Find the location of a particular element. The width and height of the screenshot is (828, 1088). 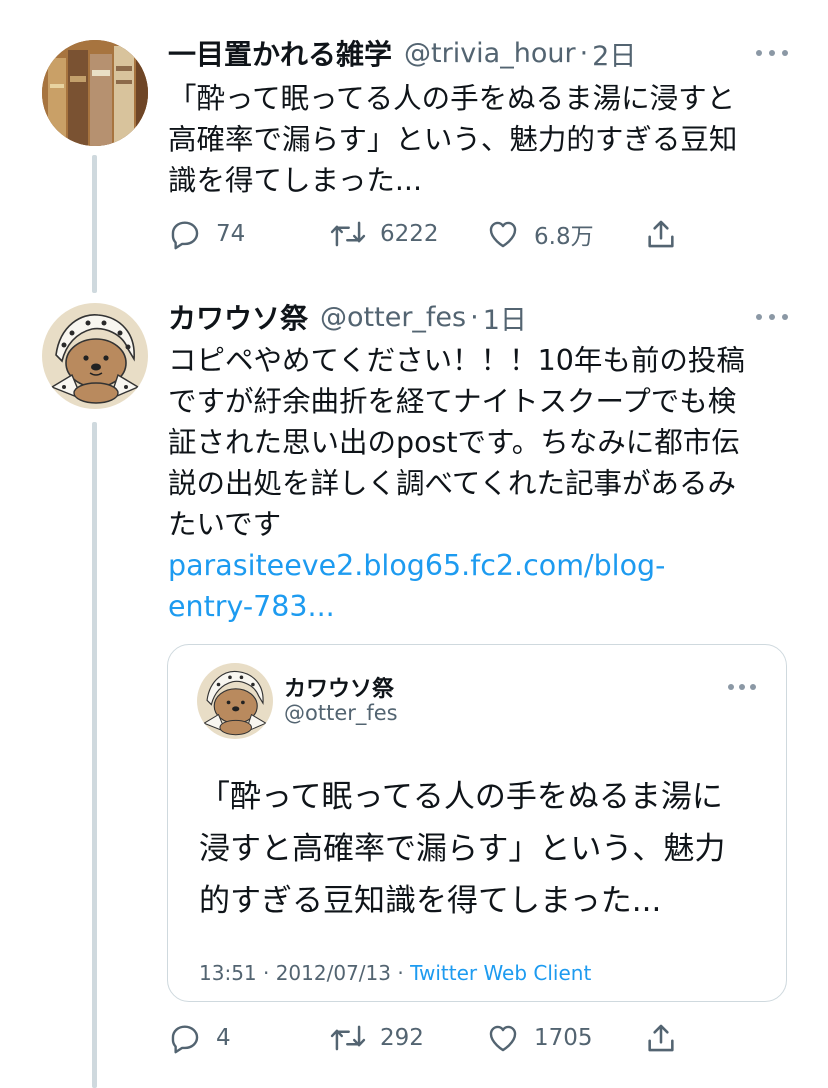

retweet-button: 292 is located at coordinates (377, 1038).